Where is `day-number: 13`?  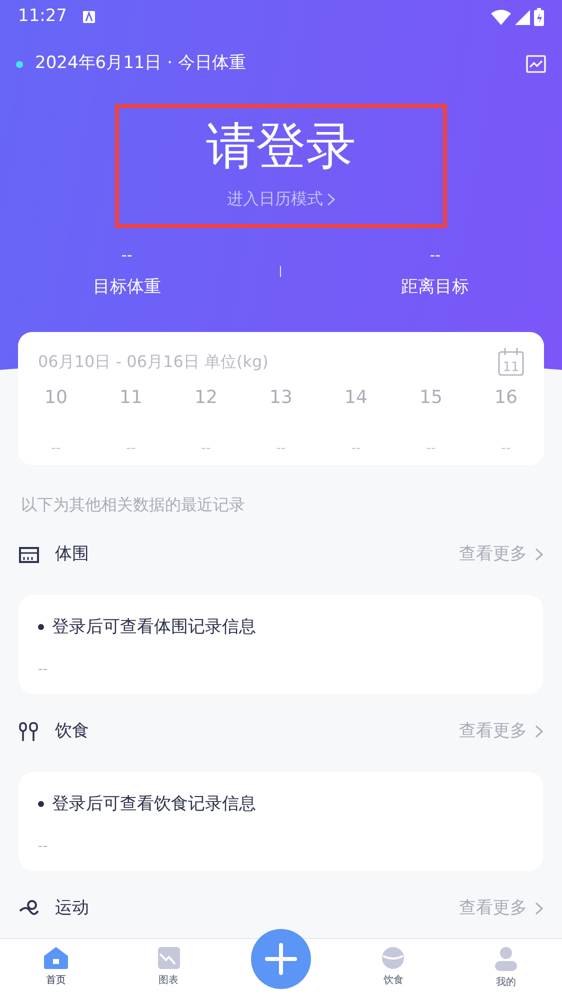 day-number: 13 is located at coordinates (281, 397).